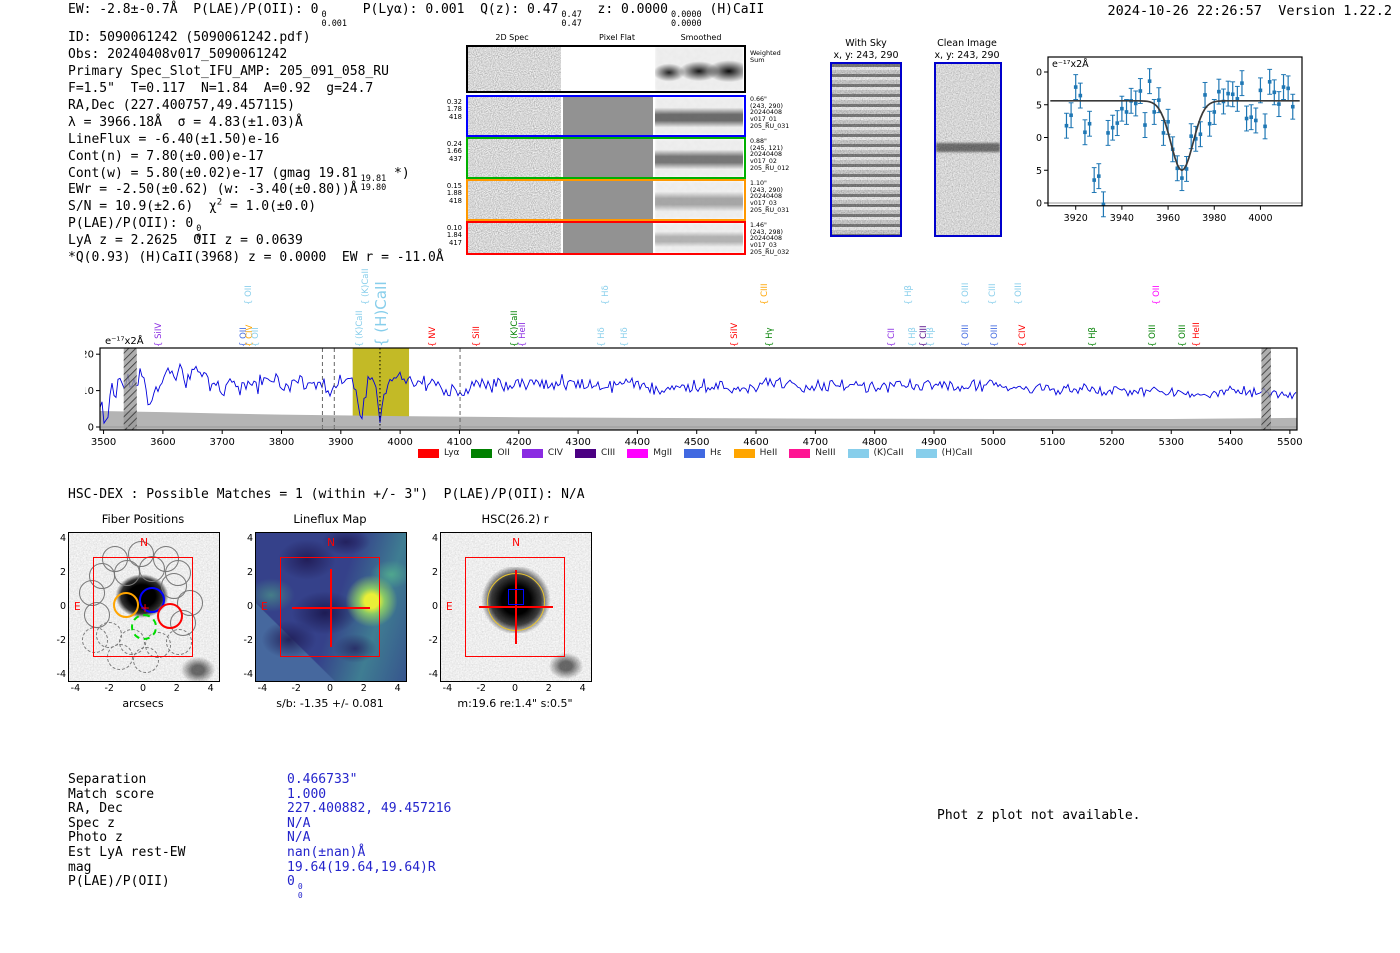  I want to click on svg-text: 3800, so click(281, 442).